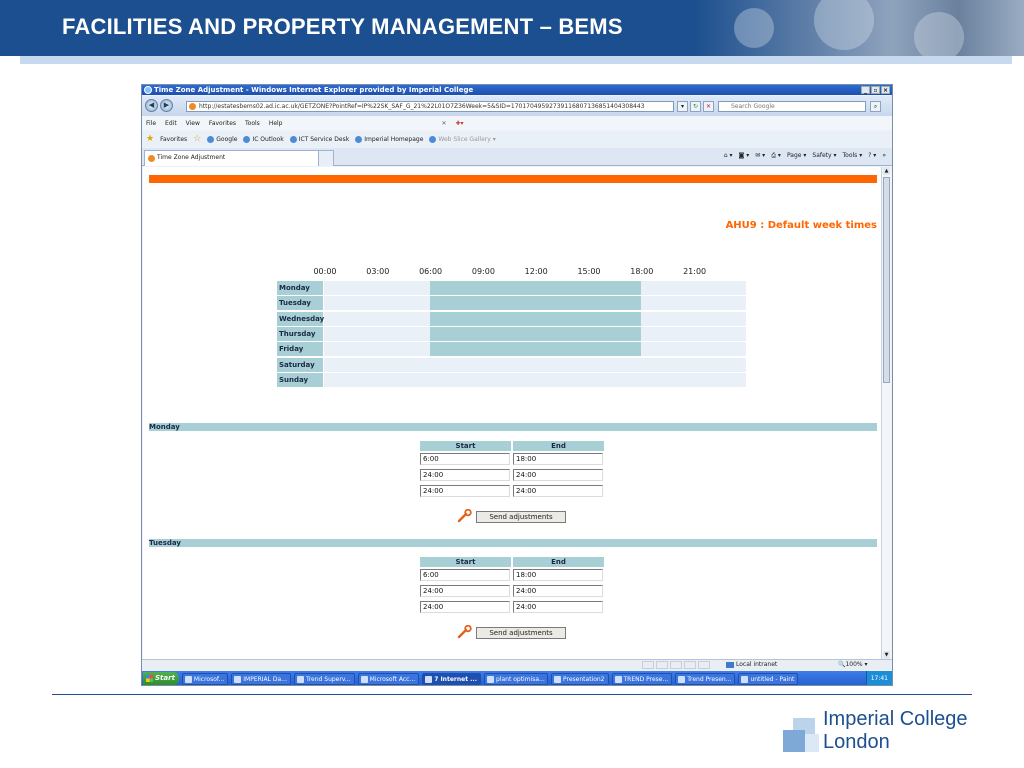 Image resolution: width=1024 pixels, height=768 pixels. Describe the element at coordinates (300, 364) in the screenshot. I see `day-label: Saturday` at that location.